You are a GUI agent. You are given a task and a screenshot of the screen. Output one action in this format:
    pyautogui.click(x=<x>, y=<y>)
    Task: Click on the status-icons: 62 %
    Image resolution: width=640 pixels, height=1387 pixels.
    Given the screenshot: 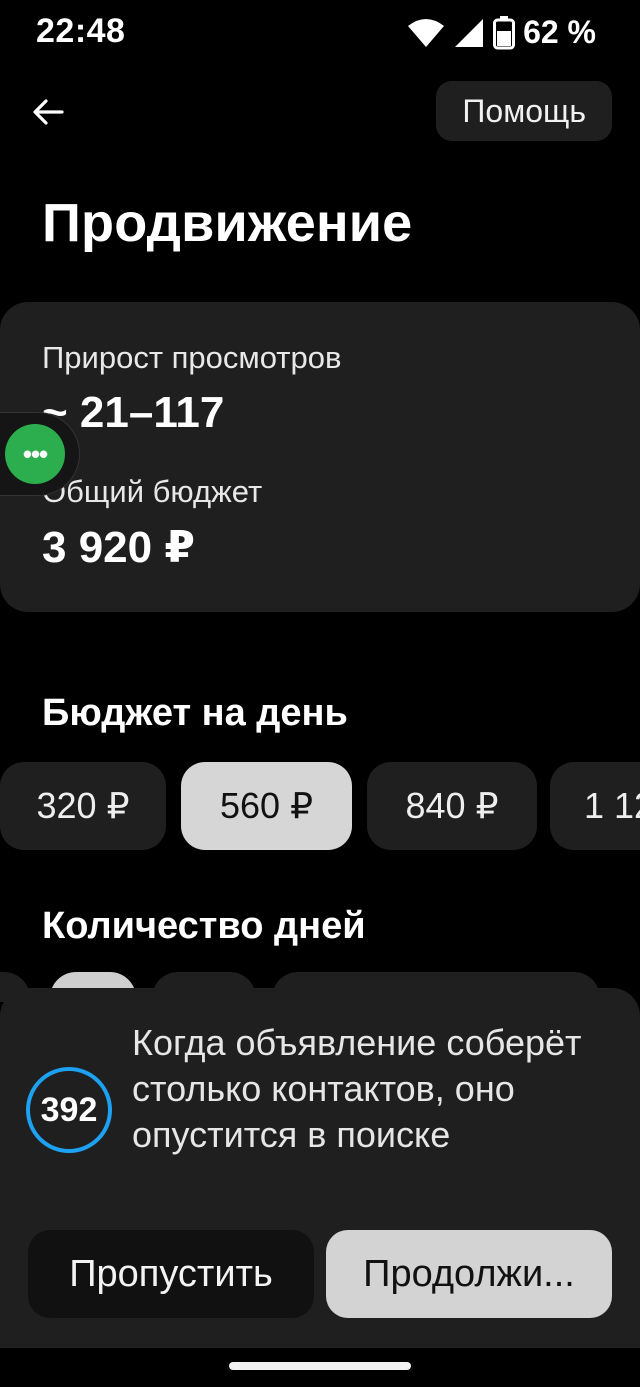 What is the action you would take?
    pyautogui.click(x=501, y=32)
    